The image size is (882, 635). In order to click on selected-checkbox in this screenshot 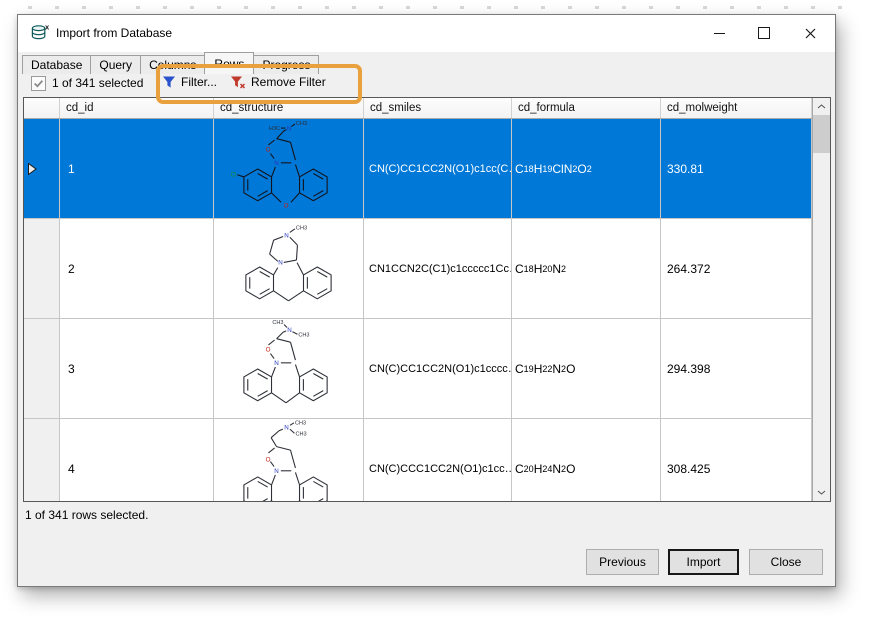, I will do `click(38, 83)`.